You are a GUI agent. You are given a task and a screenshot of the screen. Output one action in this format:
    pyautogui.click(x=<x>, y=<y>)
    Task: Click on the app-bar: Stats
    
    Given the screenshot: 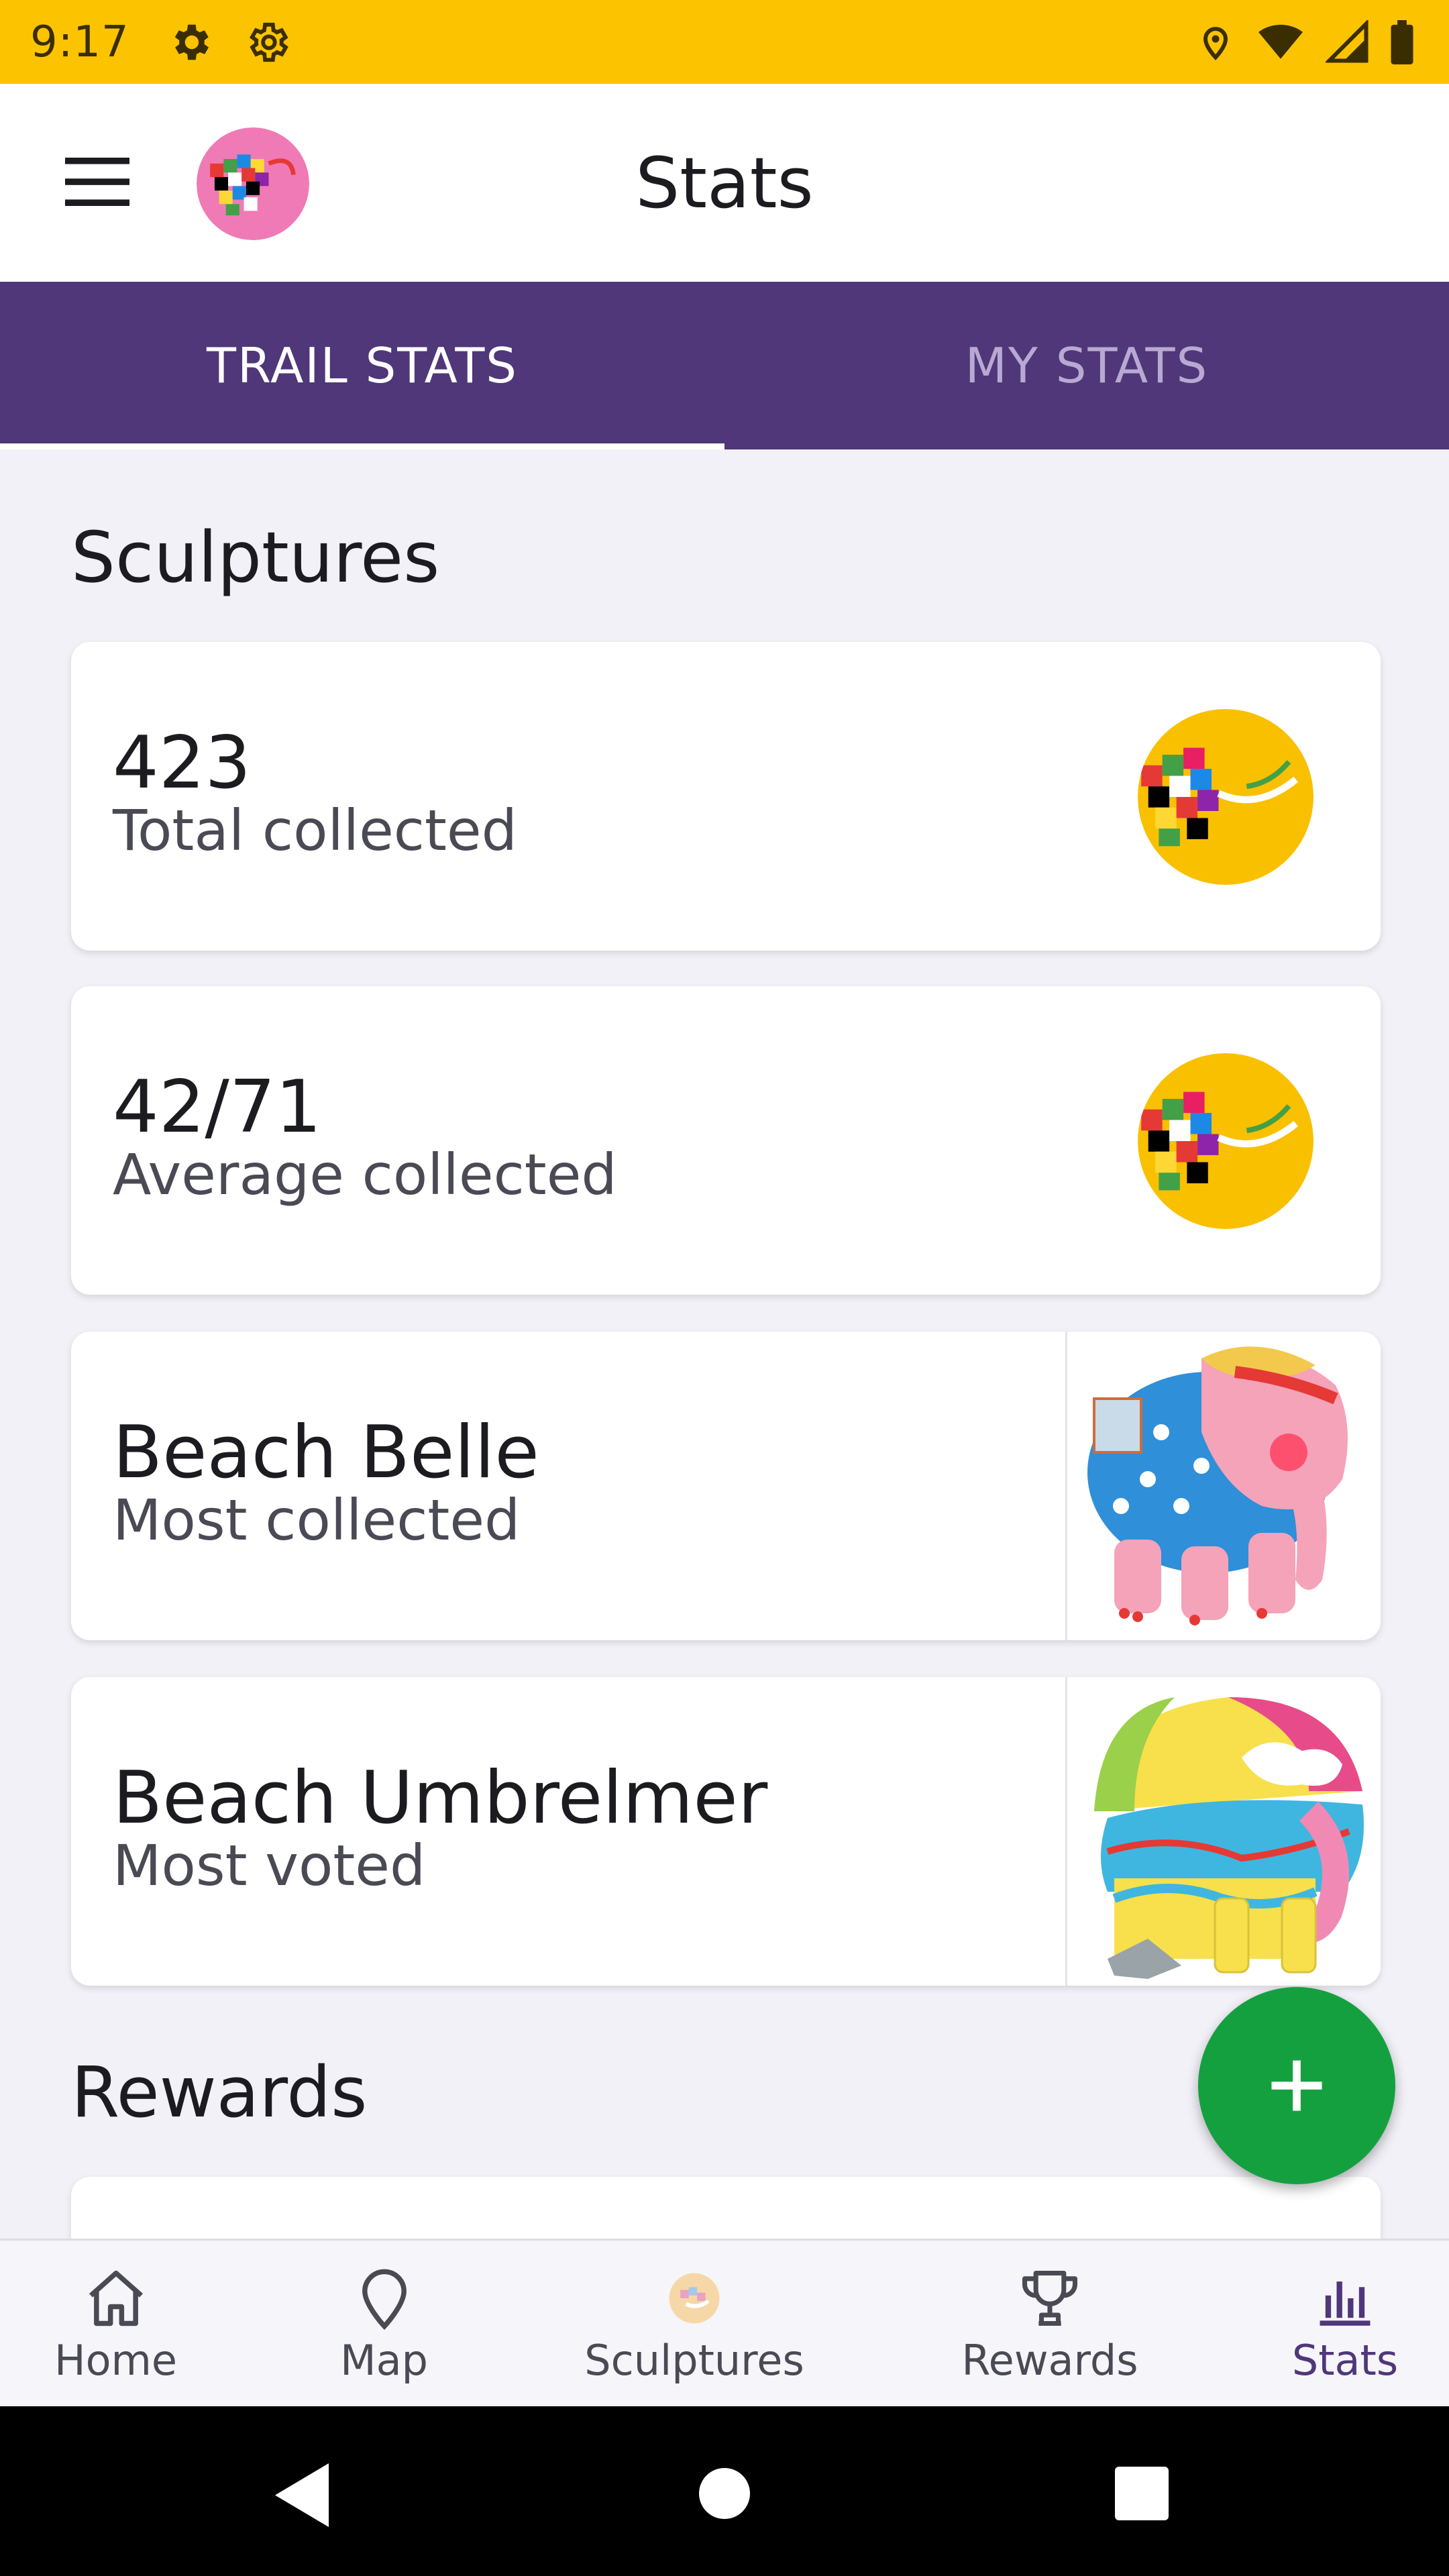 What is the action you would take?
    pyautogui.click(x=724, y=183)
    